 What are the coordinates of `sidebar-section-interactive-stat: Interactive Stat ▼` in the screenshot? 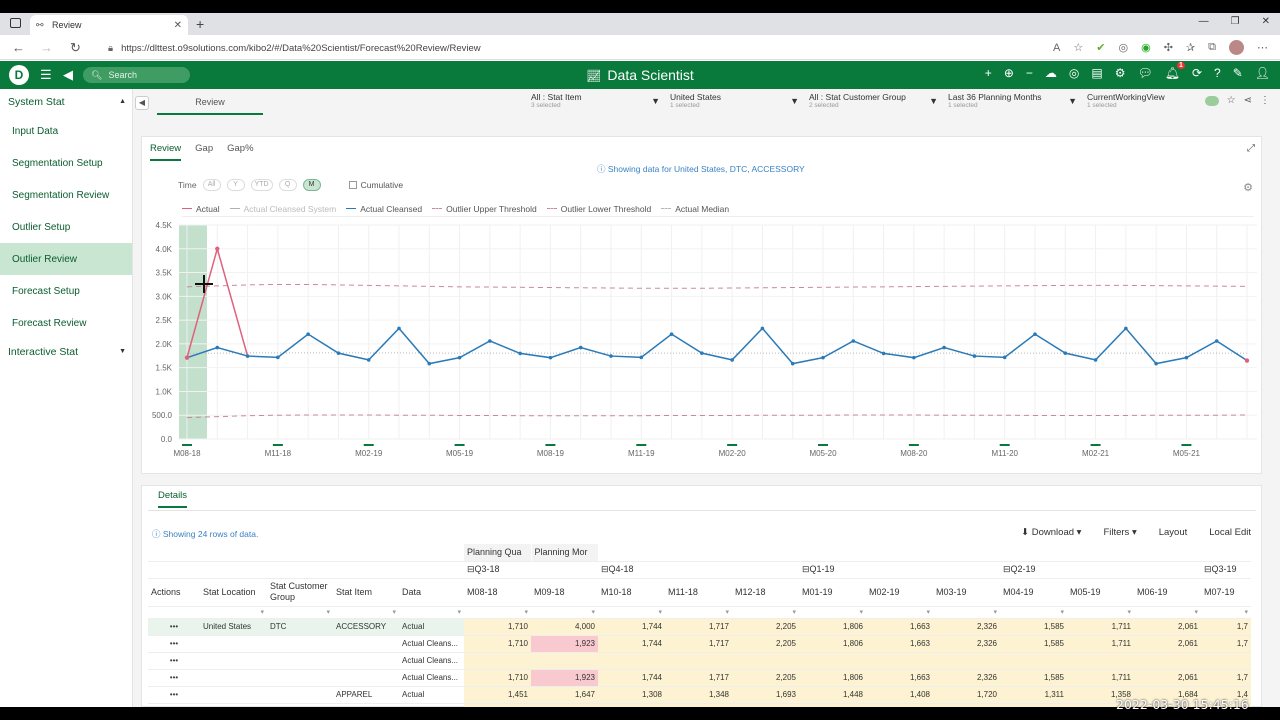 It's located at (66, 352).